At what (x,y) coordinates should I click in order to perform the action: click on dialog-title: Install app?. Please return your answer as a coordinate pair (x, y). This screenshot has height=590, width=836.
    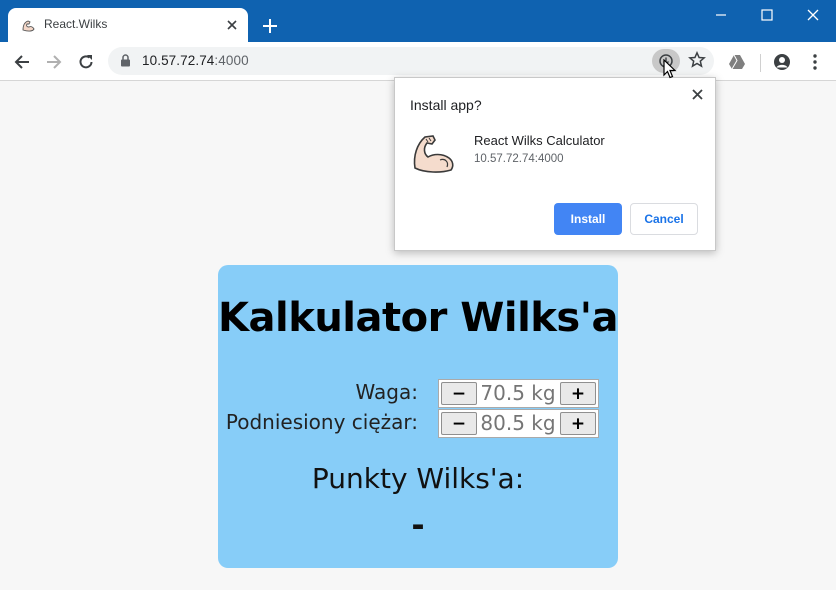
    Looking at the image, I should click on (446, 105).